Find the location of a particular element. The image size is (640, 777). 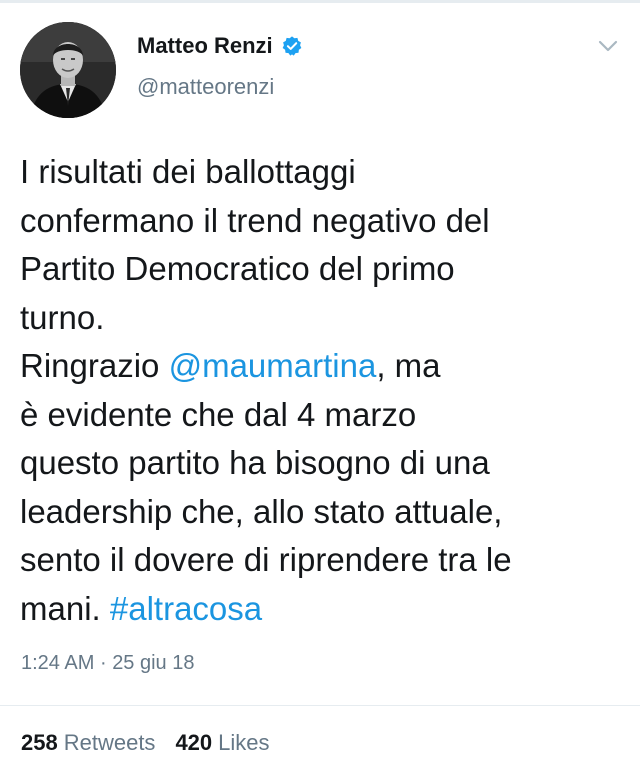

likes-count: 420 is located at coordinates (194, 742).